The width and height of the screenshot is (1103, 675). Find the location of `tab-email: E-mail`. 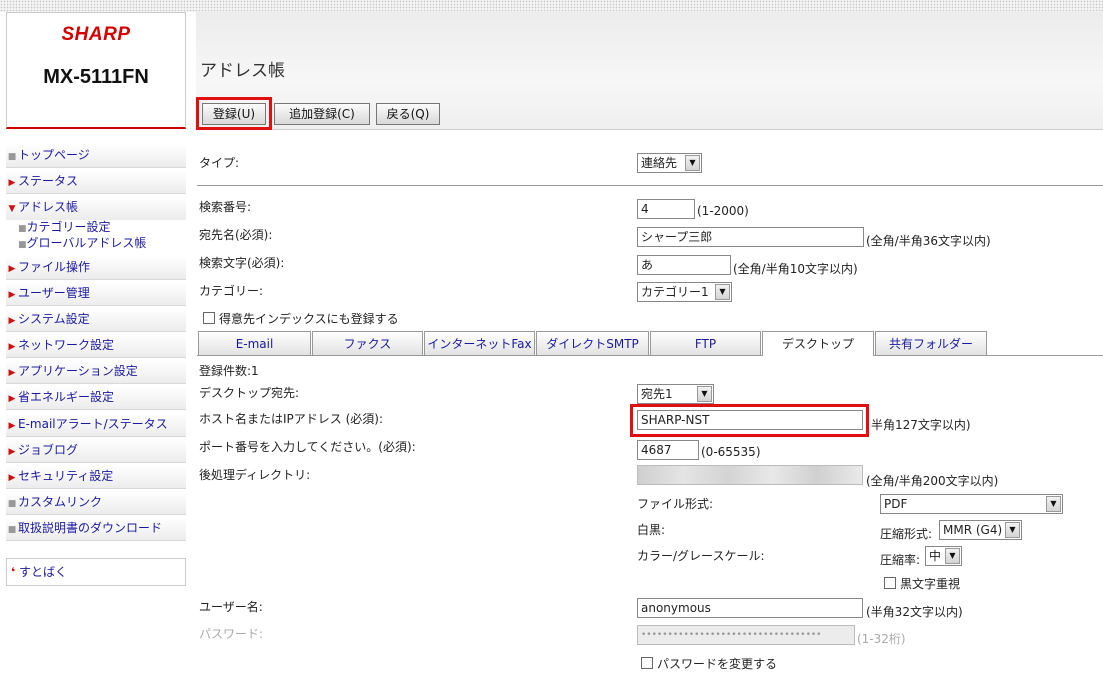

tab-email: E-mail is located at coordinates (254, 343).